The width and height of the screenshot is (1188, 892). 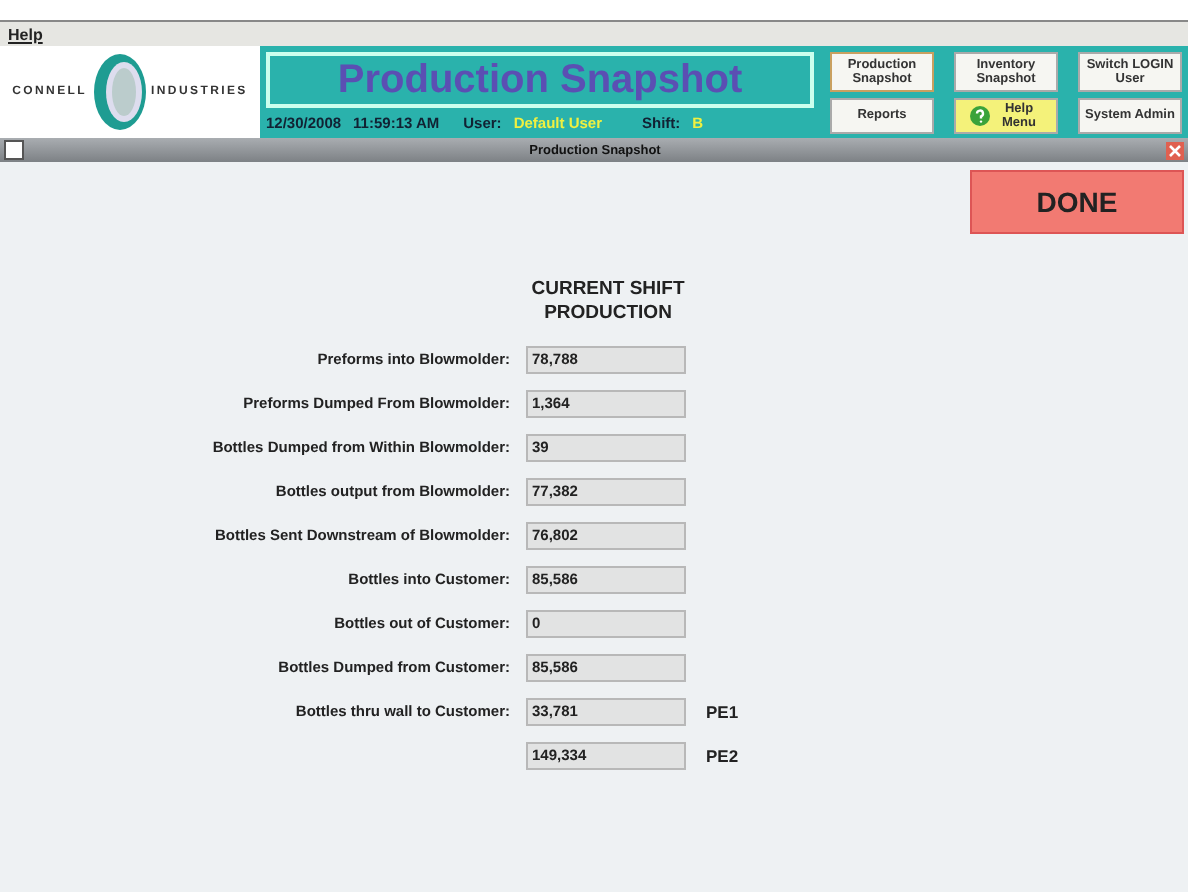 I want to click on menu-item: Help, so click(x=25, y=34).